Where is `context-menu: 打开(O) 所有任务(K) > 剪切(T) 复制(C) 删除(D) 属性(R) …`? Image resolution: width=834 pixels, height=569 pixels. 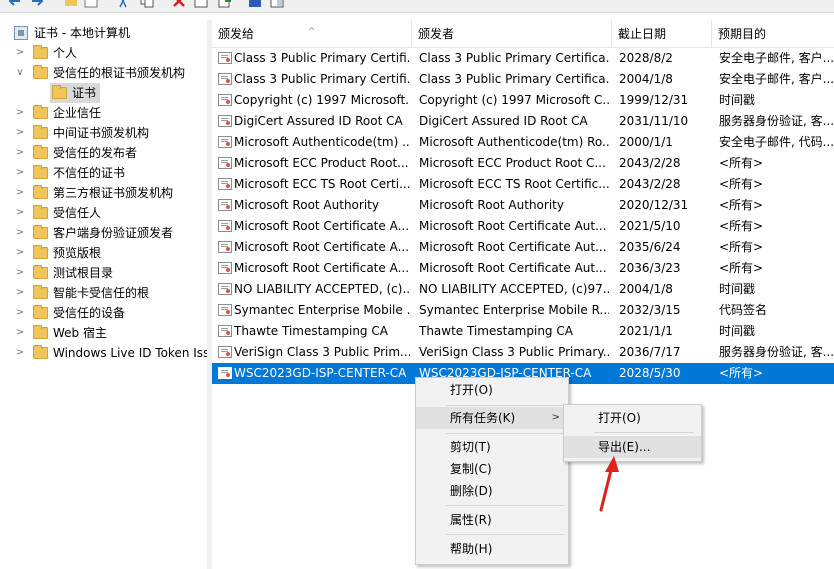
context-menu: 打开(O) 所有任务(K) > 剪切(T) 复制(C) 删除(D) 属性(R) … is located at coordinates (492, 471).